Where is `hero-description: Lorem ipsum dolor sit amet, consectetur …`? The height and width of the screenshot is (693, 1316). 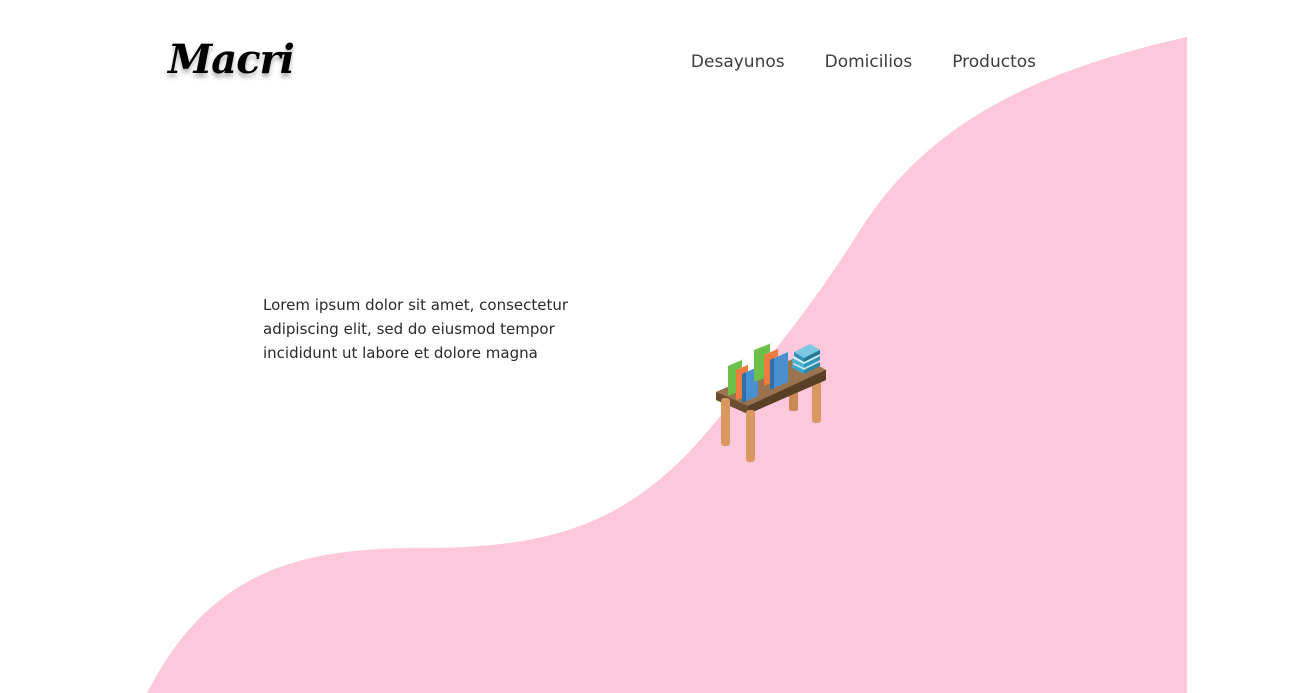
hero-description: Lorem ipsum dolor sit amet, consectetur … is located at coordinates (416, 329).